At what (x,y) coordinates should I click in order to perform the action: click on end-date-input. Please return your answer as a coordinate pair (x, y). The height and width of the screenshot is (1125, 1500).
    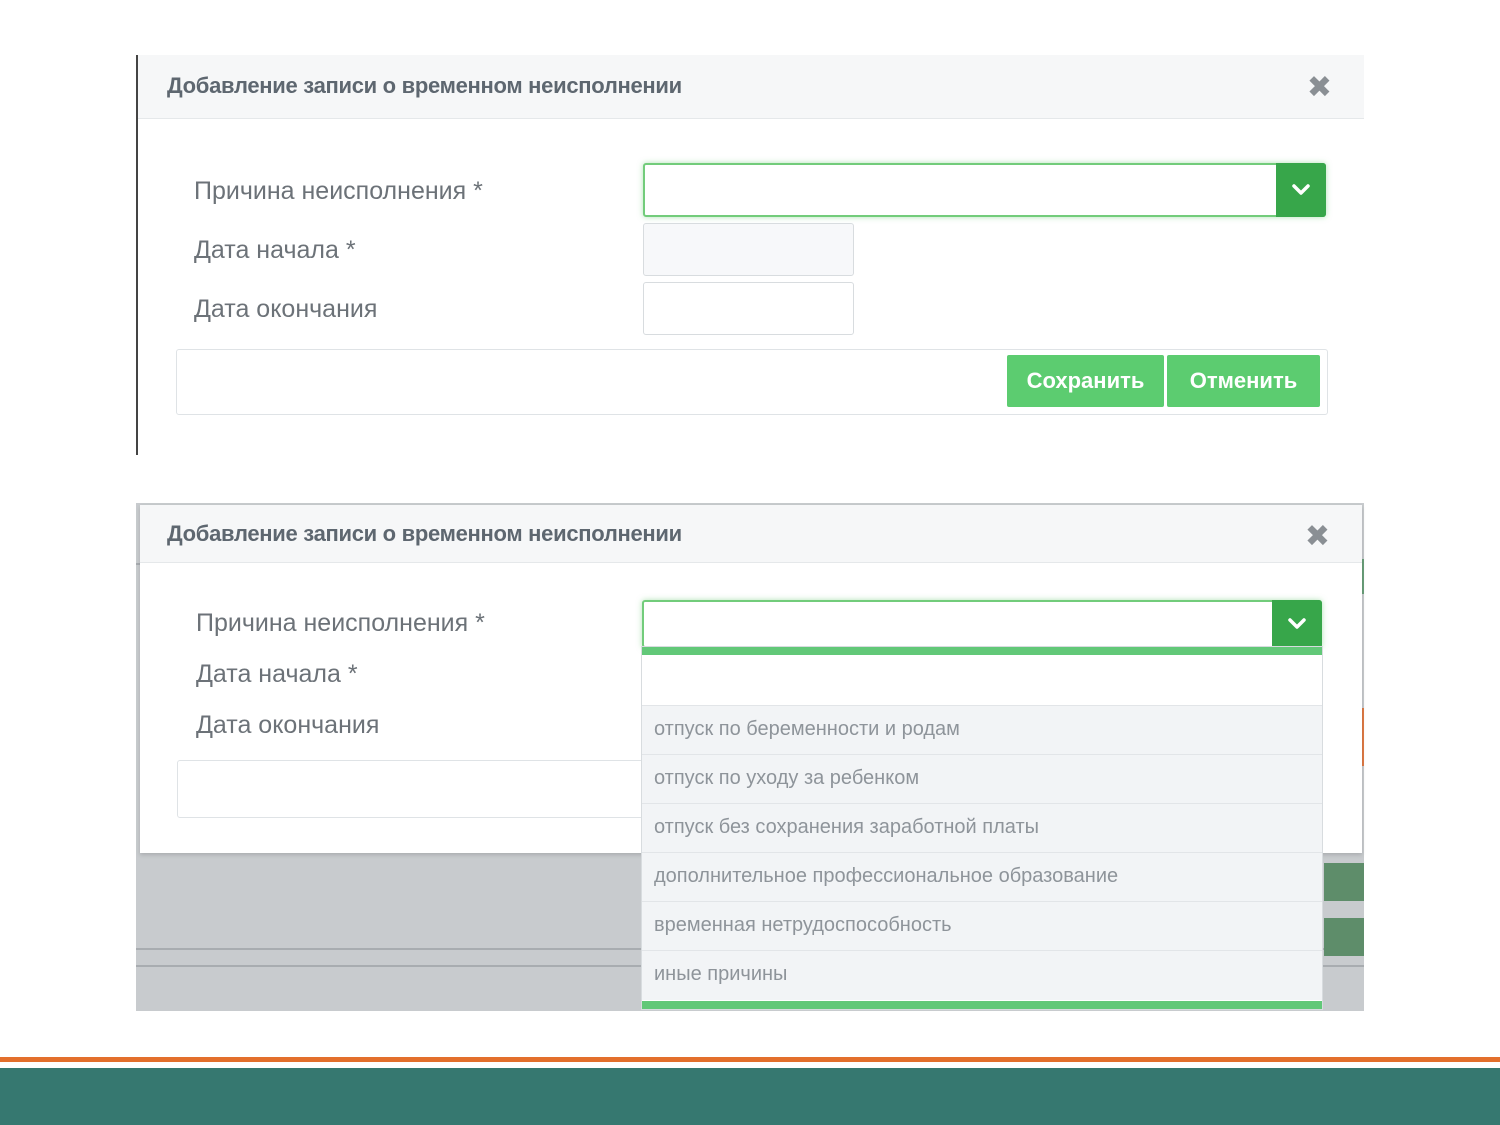
    Looking at the image, I should click on (748, 308).